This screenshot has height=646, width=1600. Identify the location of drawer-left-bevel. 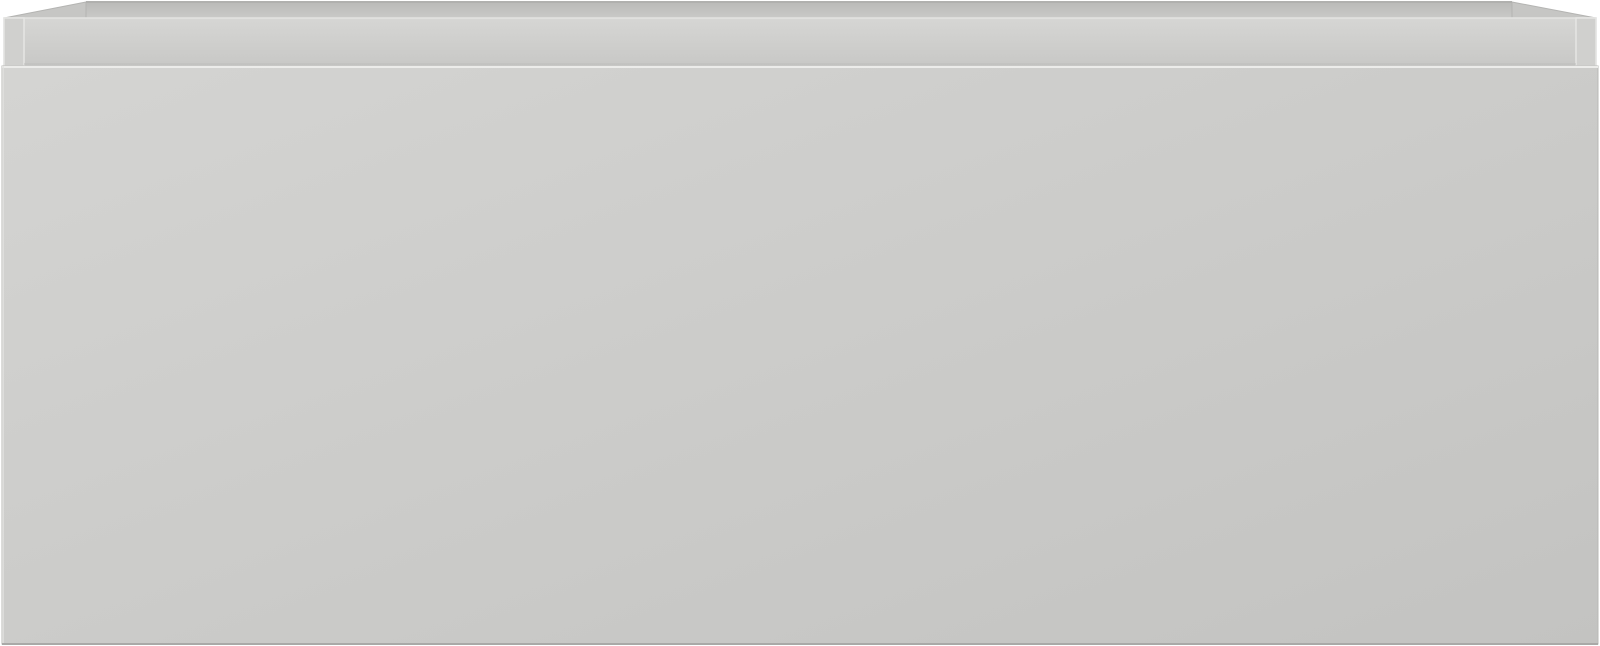
(45, 10).